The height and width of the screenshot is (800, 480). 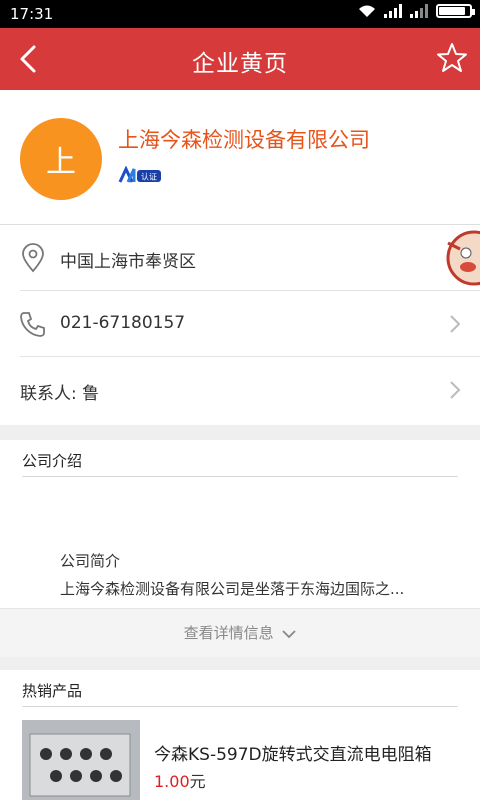 I want to click on phone-text: 021-67180157, so click(x=123, y=323).